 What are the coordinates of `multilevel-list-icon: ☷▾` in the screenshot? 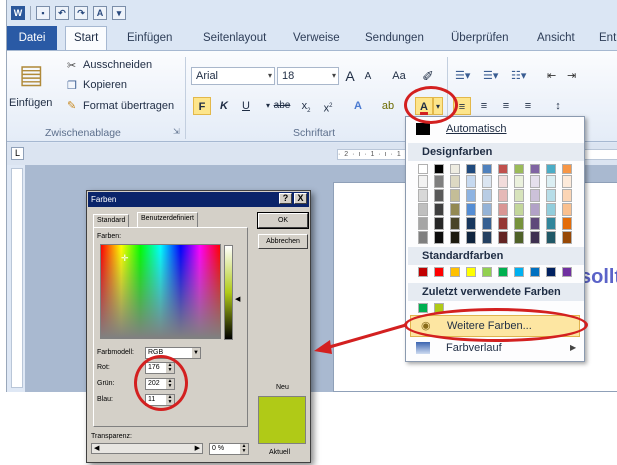 It's located at (518, 75).